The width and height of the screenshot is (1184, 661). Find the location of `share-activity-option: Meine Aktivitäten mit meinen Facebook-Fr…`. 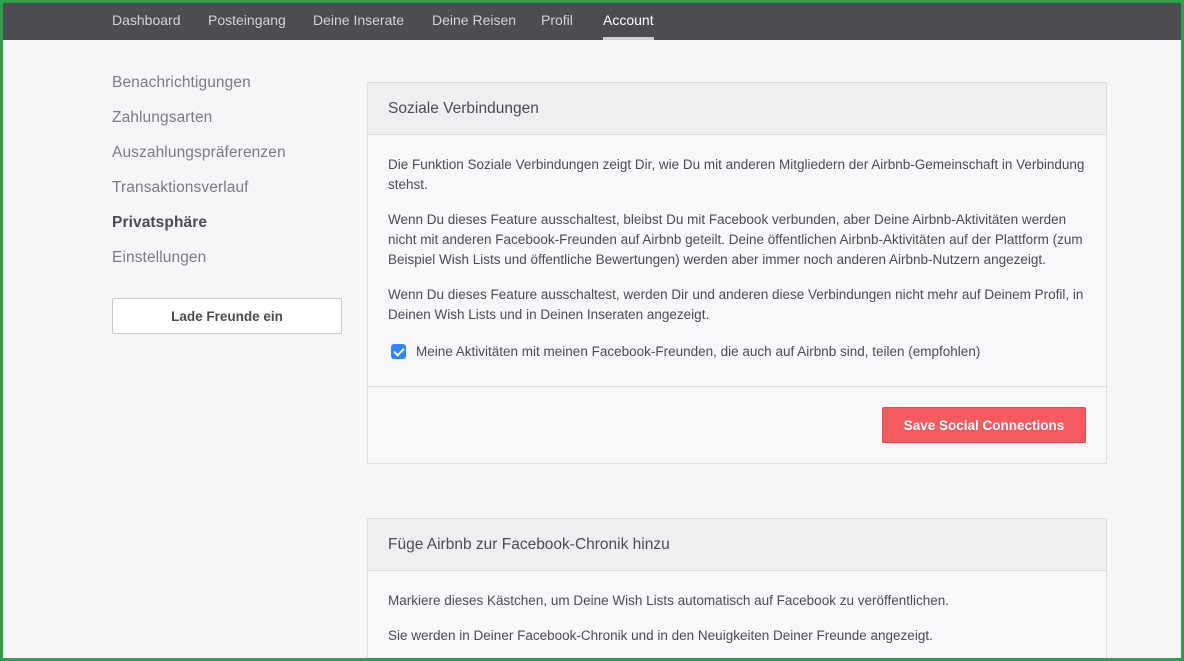

share-activity-option: Meine Aktivitäten mit meinen Facebook-Fr… is located at coordinates (737, 351).